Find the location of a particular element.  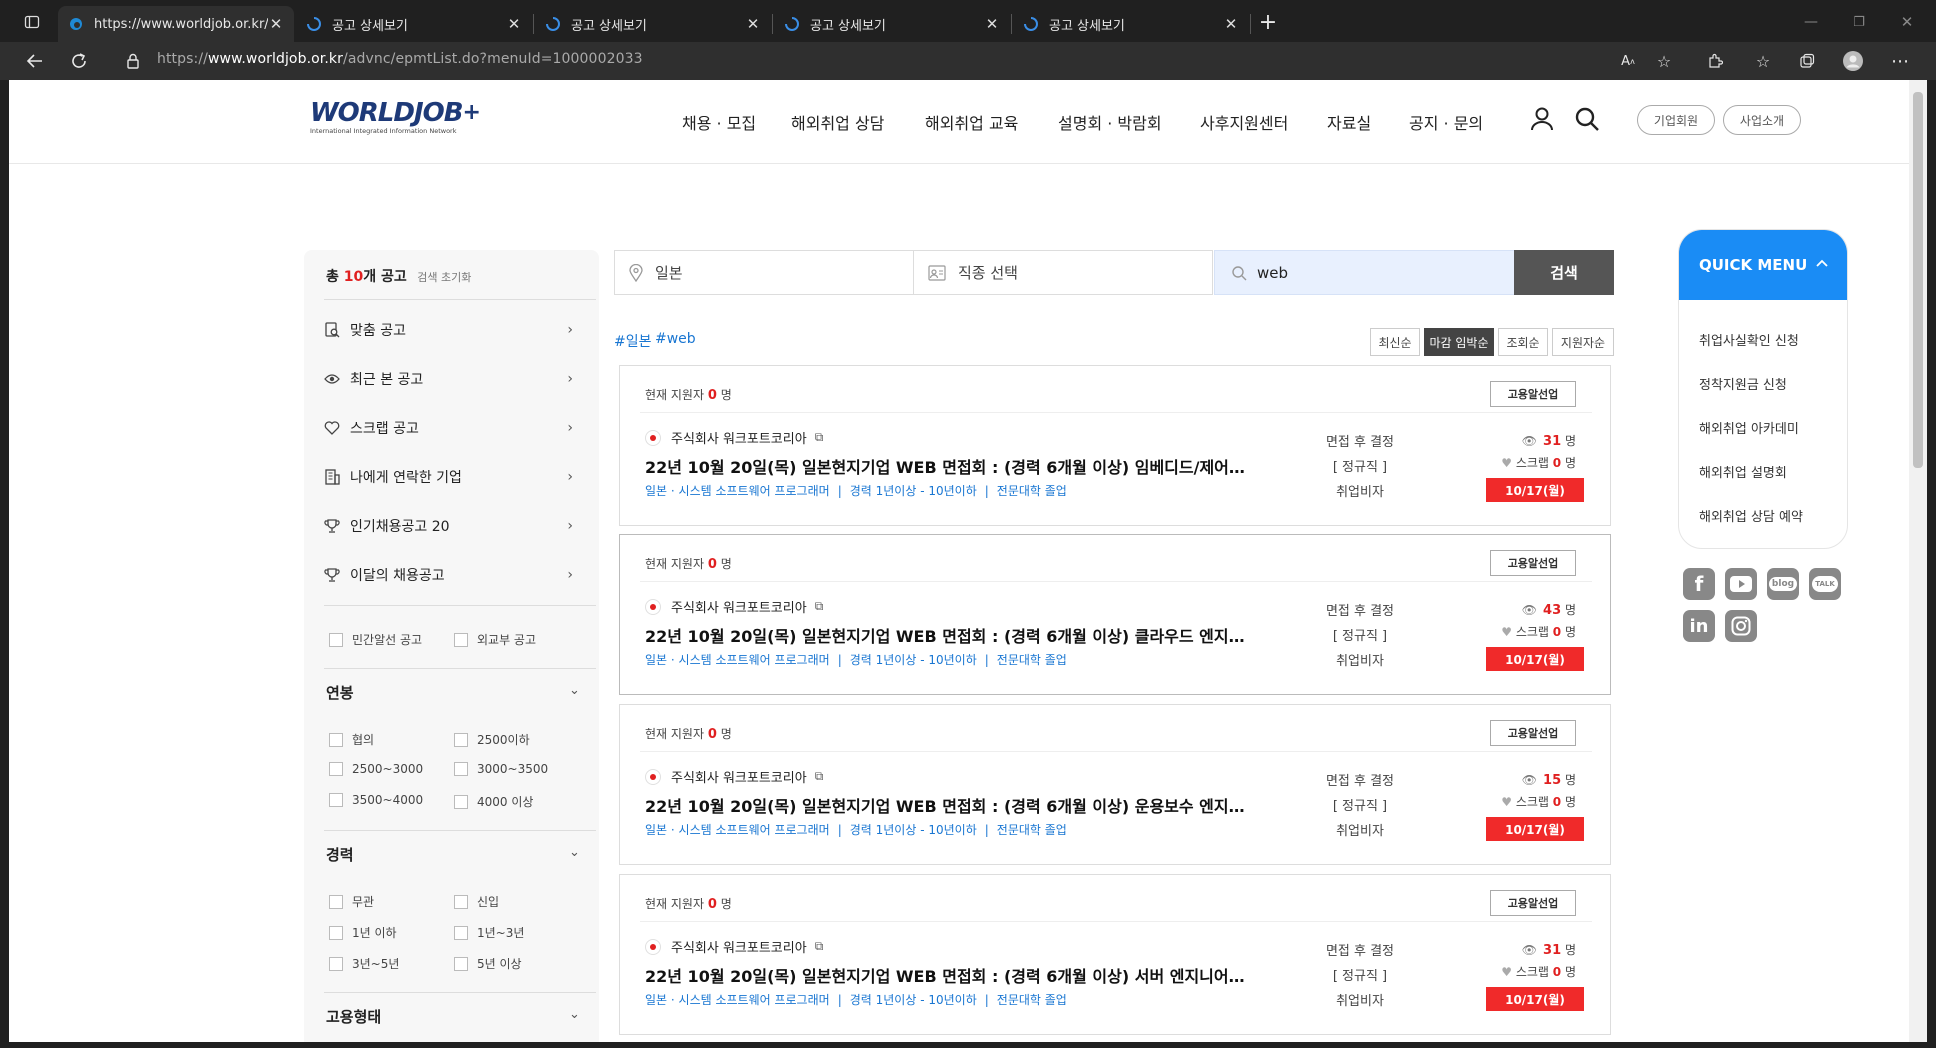

nav-fair: 설명회 · 박람회 is located at coordinates (1110, 122).